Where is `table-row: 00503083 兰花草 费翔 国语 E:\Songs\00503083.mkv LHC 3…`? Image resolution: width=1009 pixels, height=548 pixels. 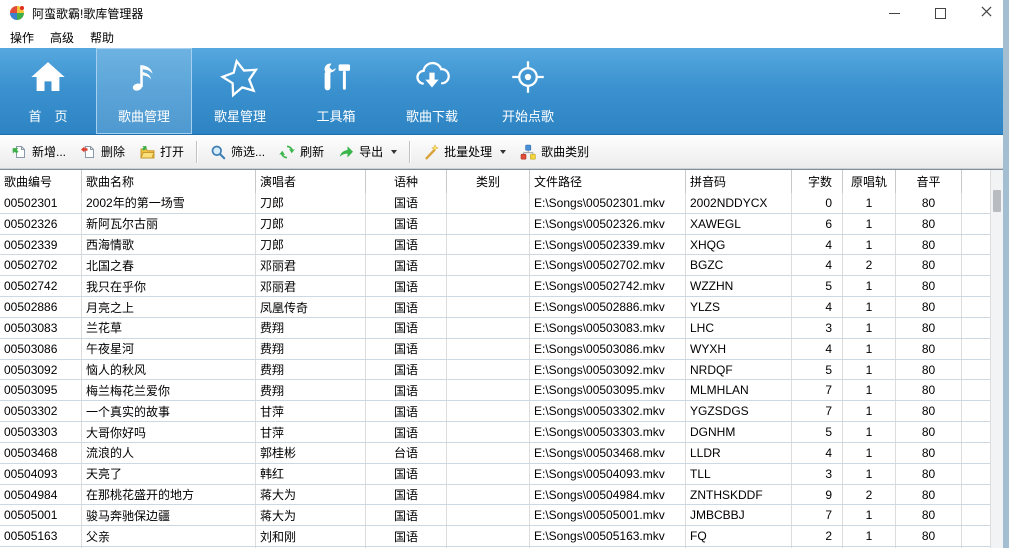 table-row: 00503083 兰花草 费翔 国语 E:\Songs\00503083.mkv LHC 3… is located at coordinates (495, 328).